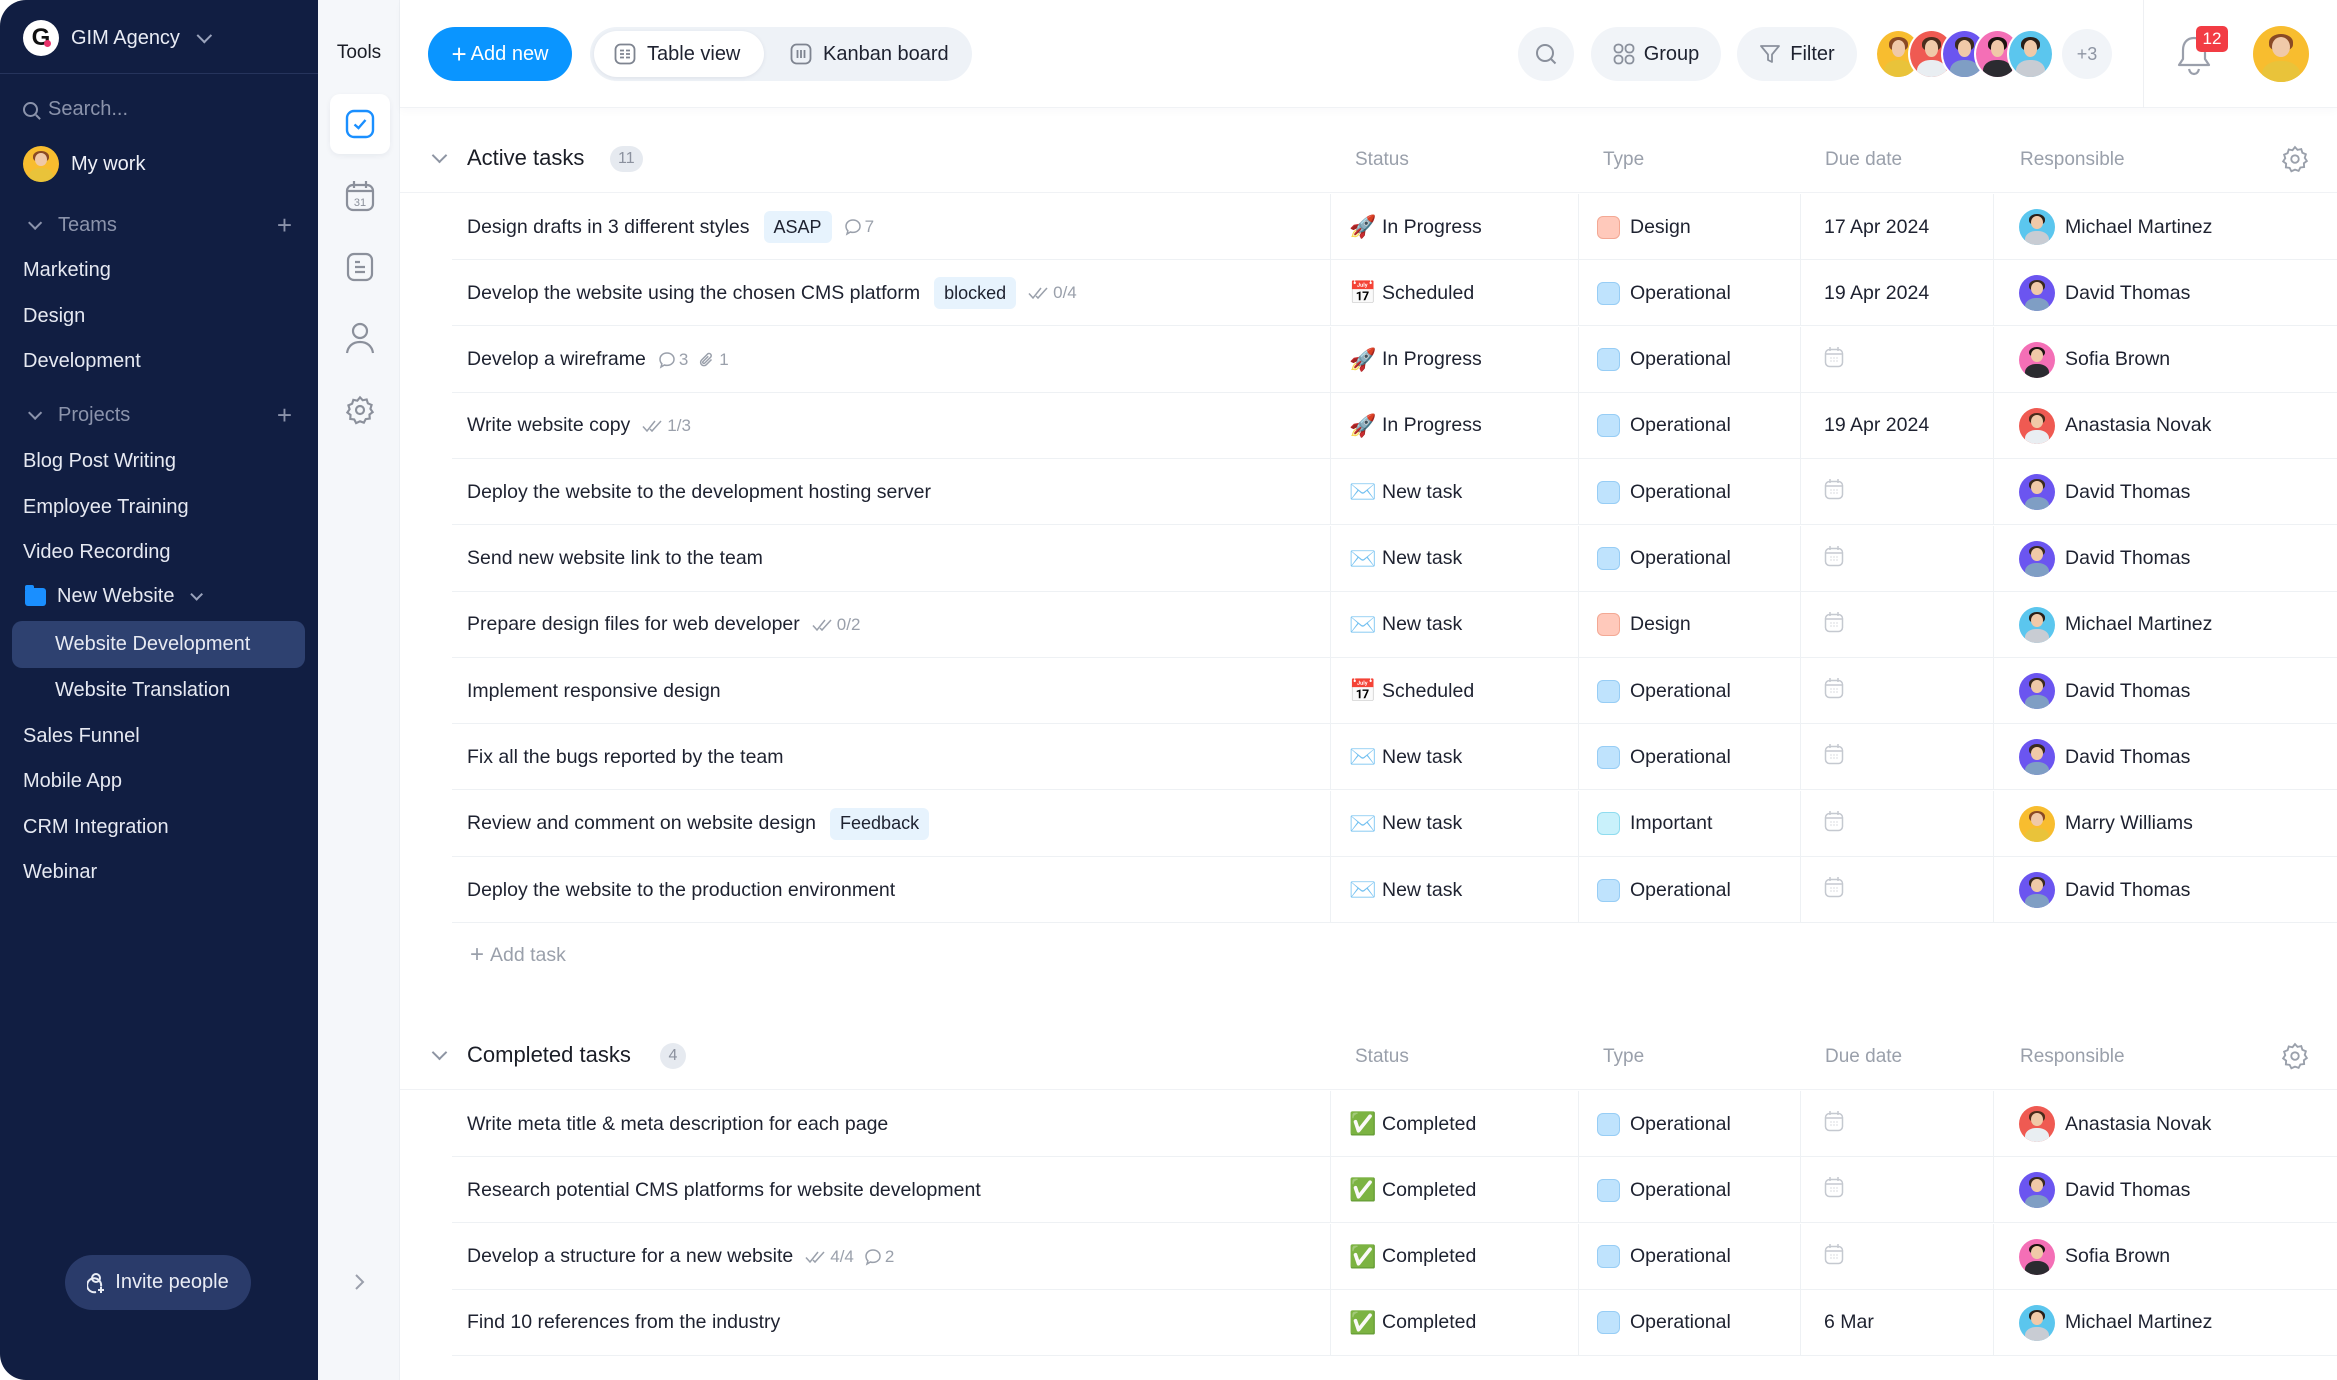 This screenshot has width=2337, height=1380. I want to click on task-title-cell: Write website copy 1/3, so click(579, 426).